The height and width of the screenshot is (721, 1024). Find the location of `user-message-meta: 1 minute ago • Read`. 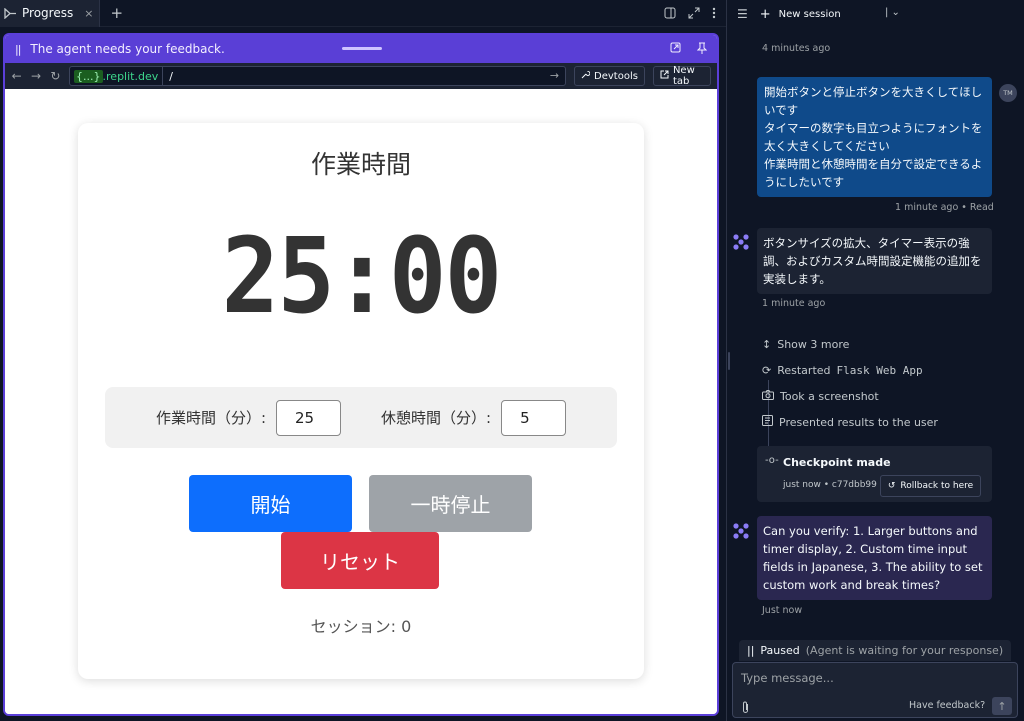

user-message-meta: 1 minute ago • Read is located at coordinates (944, 207).